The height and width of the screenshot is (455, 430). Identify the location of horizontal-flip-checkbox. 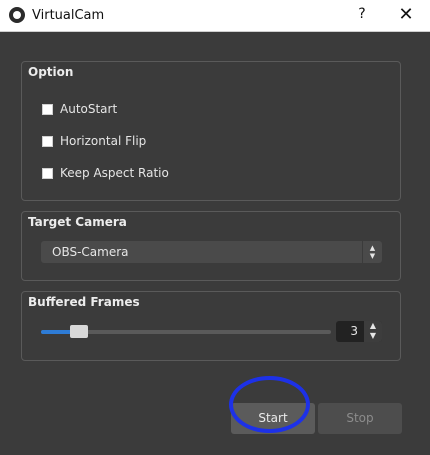
(47, 141).